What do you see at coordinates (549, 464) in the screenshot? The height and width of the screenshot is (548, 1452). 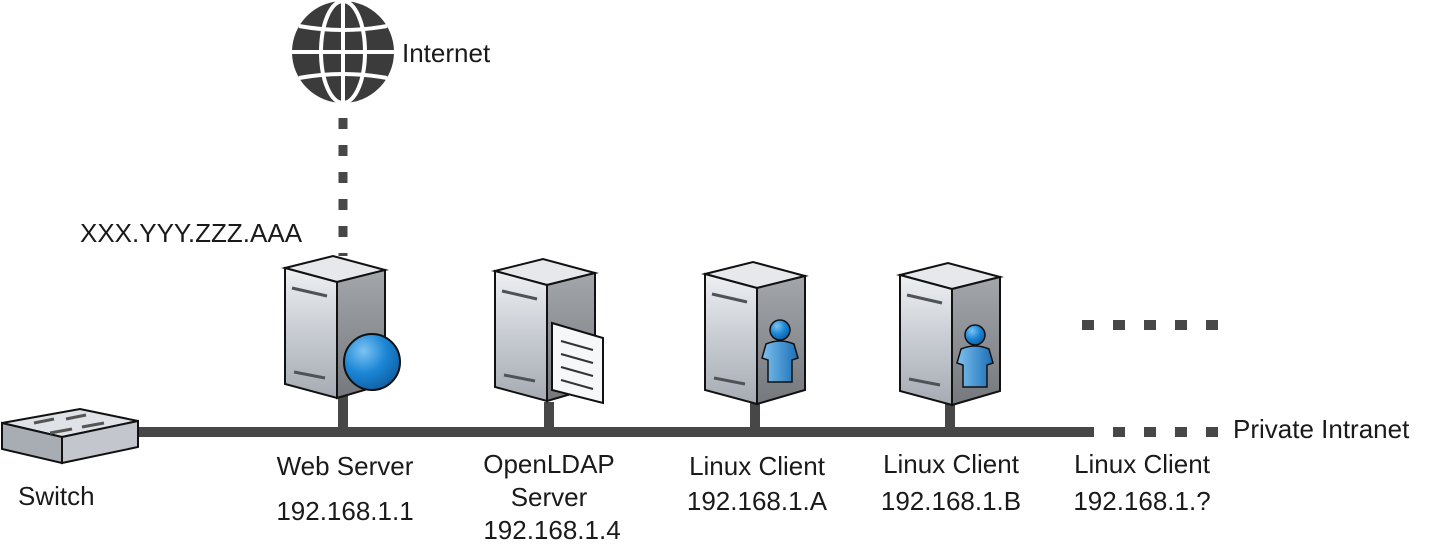 I see `node-name: OpenLDAP` at bounding box center [549, 464].